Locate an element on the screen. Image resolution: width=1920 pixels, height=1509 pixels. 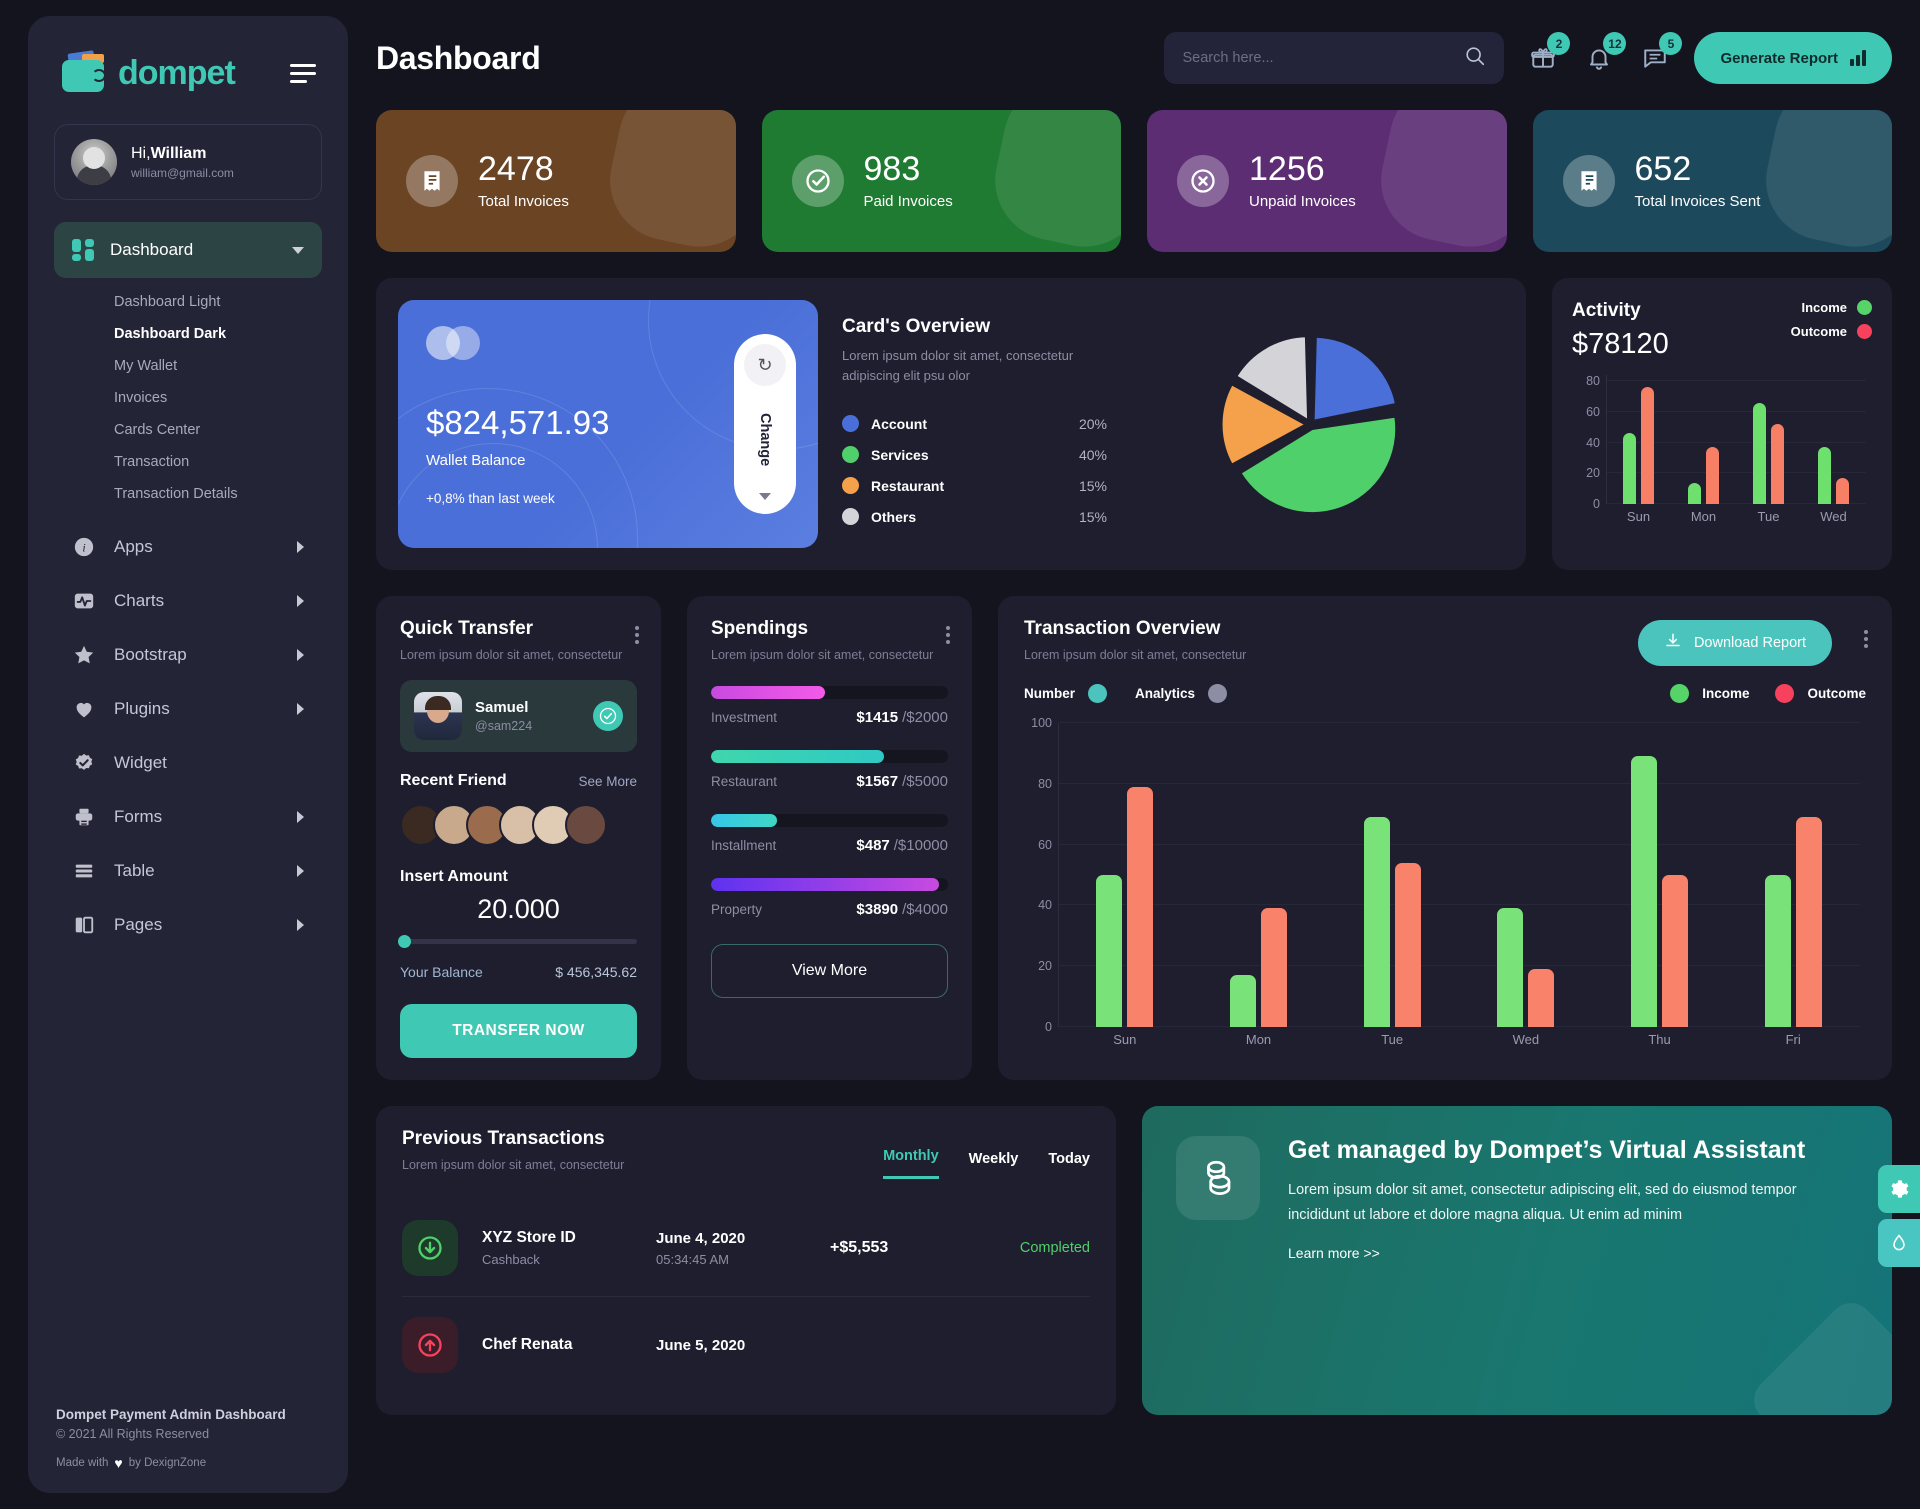
stat-card-paid-invoices: 983 Paid Invoices is located at coordinates (941, 181).